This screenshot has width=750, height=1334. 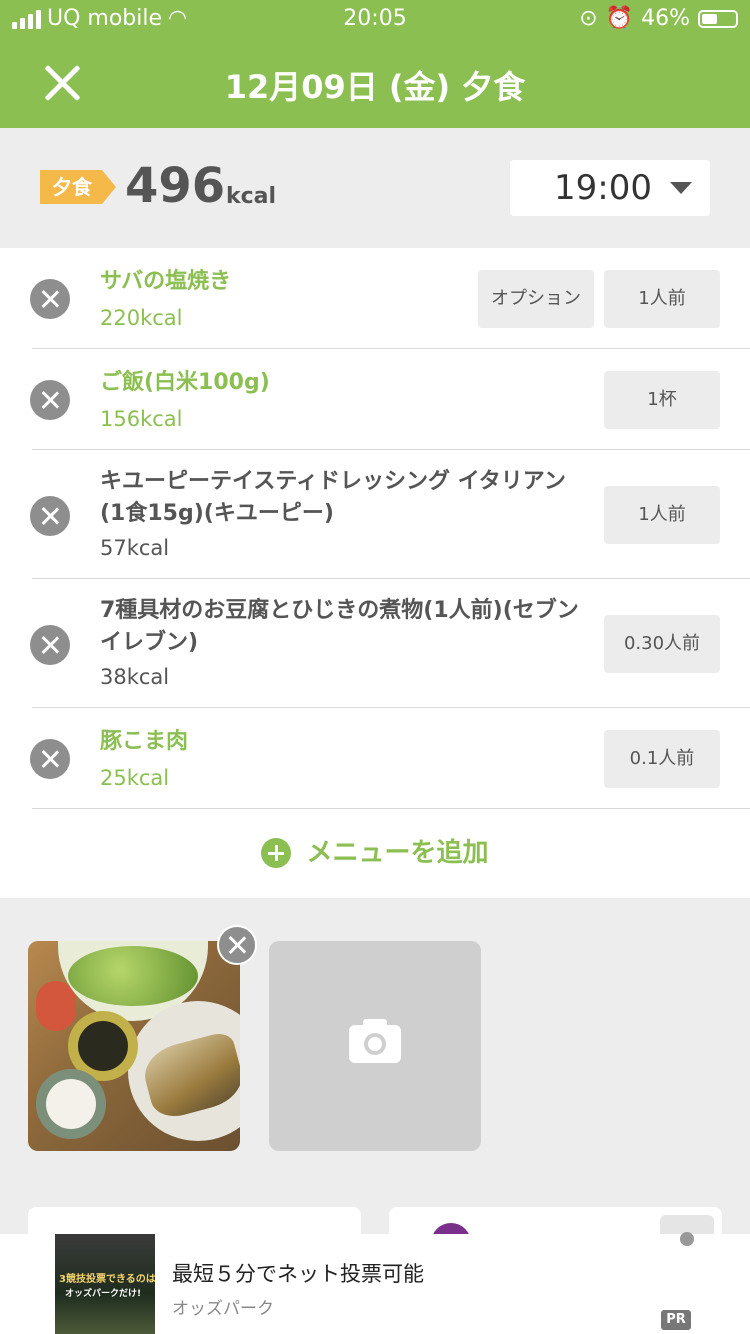 I want to click on status-bar: UQ mobile ◠ 20:05 ⊙ ⏰ 46%, so click(x=375, y=20).